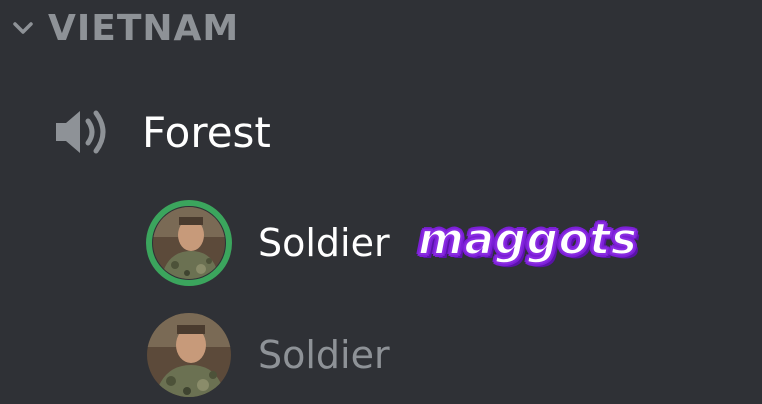 The image size is (762, 404). I want to click on voice-user: Soldier, so click(268, 355).